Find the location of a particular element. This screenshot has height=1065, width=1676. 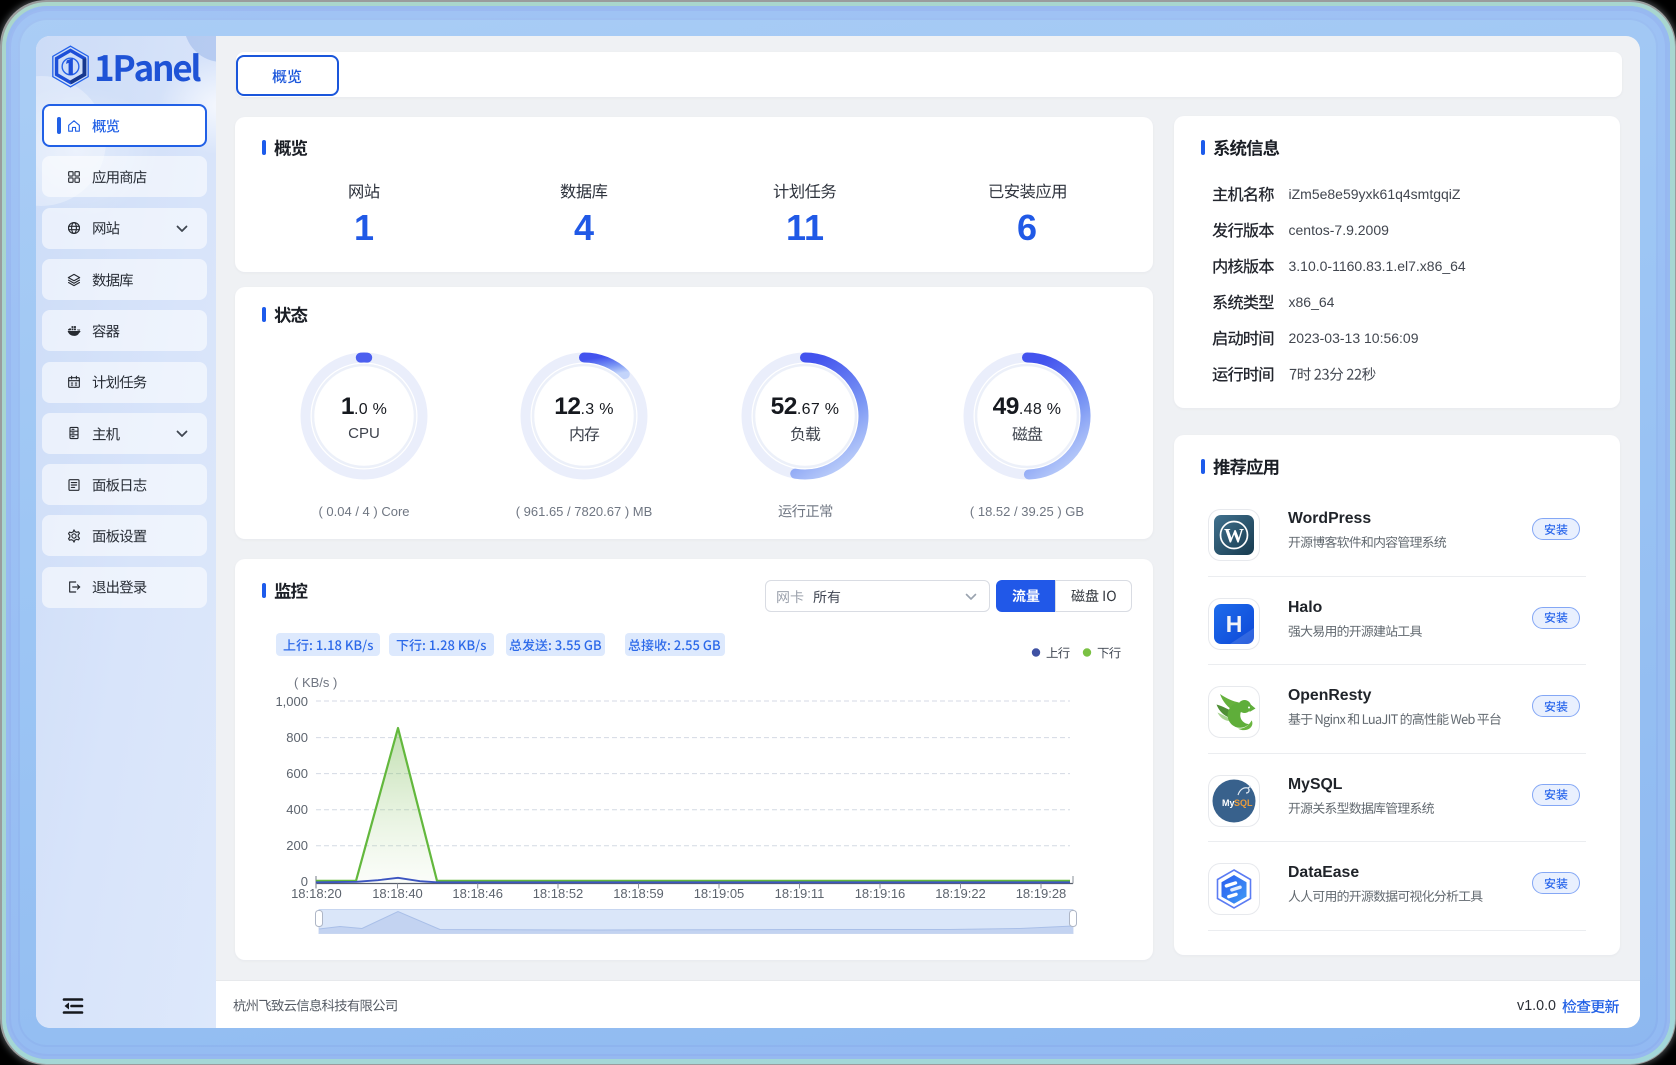

svg-text: H is located at coordinates (1234, 624).